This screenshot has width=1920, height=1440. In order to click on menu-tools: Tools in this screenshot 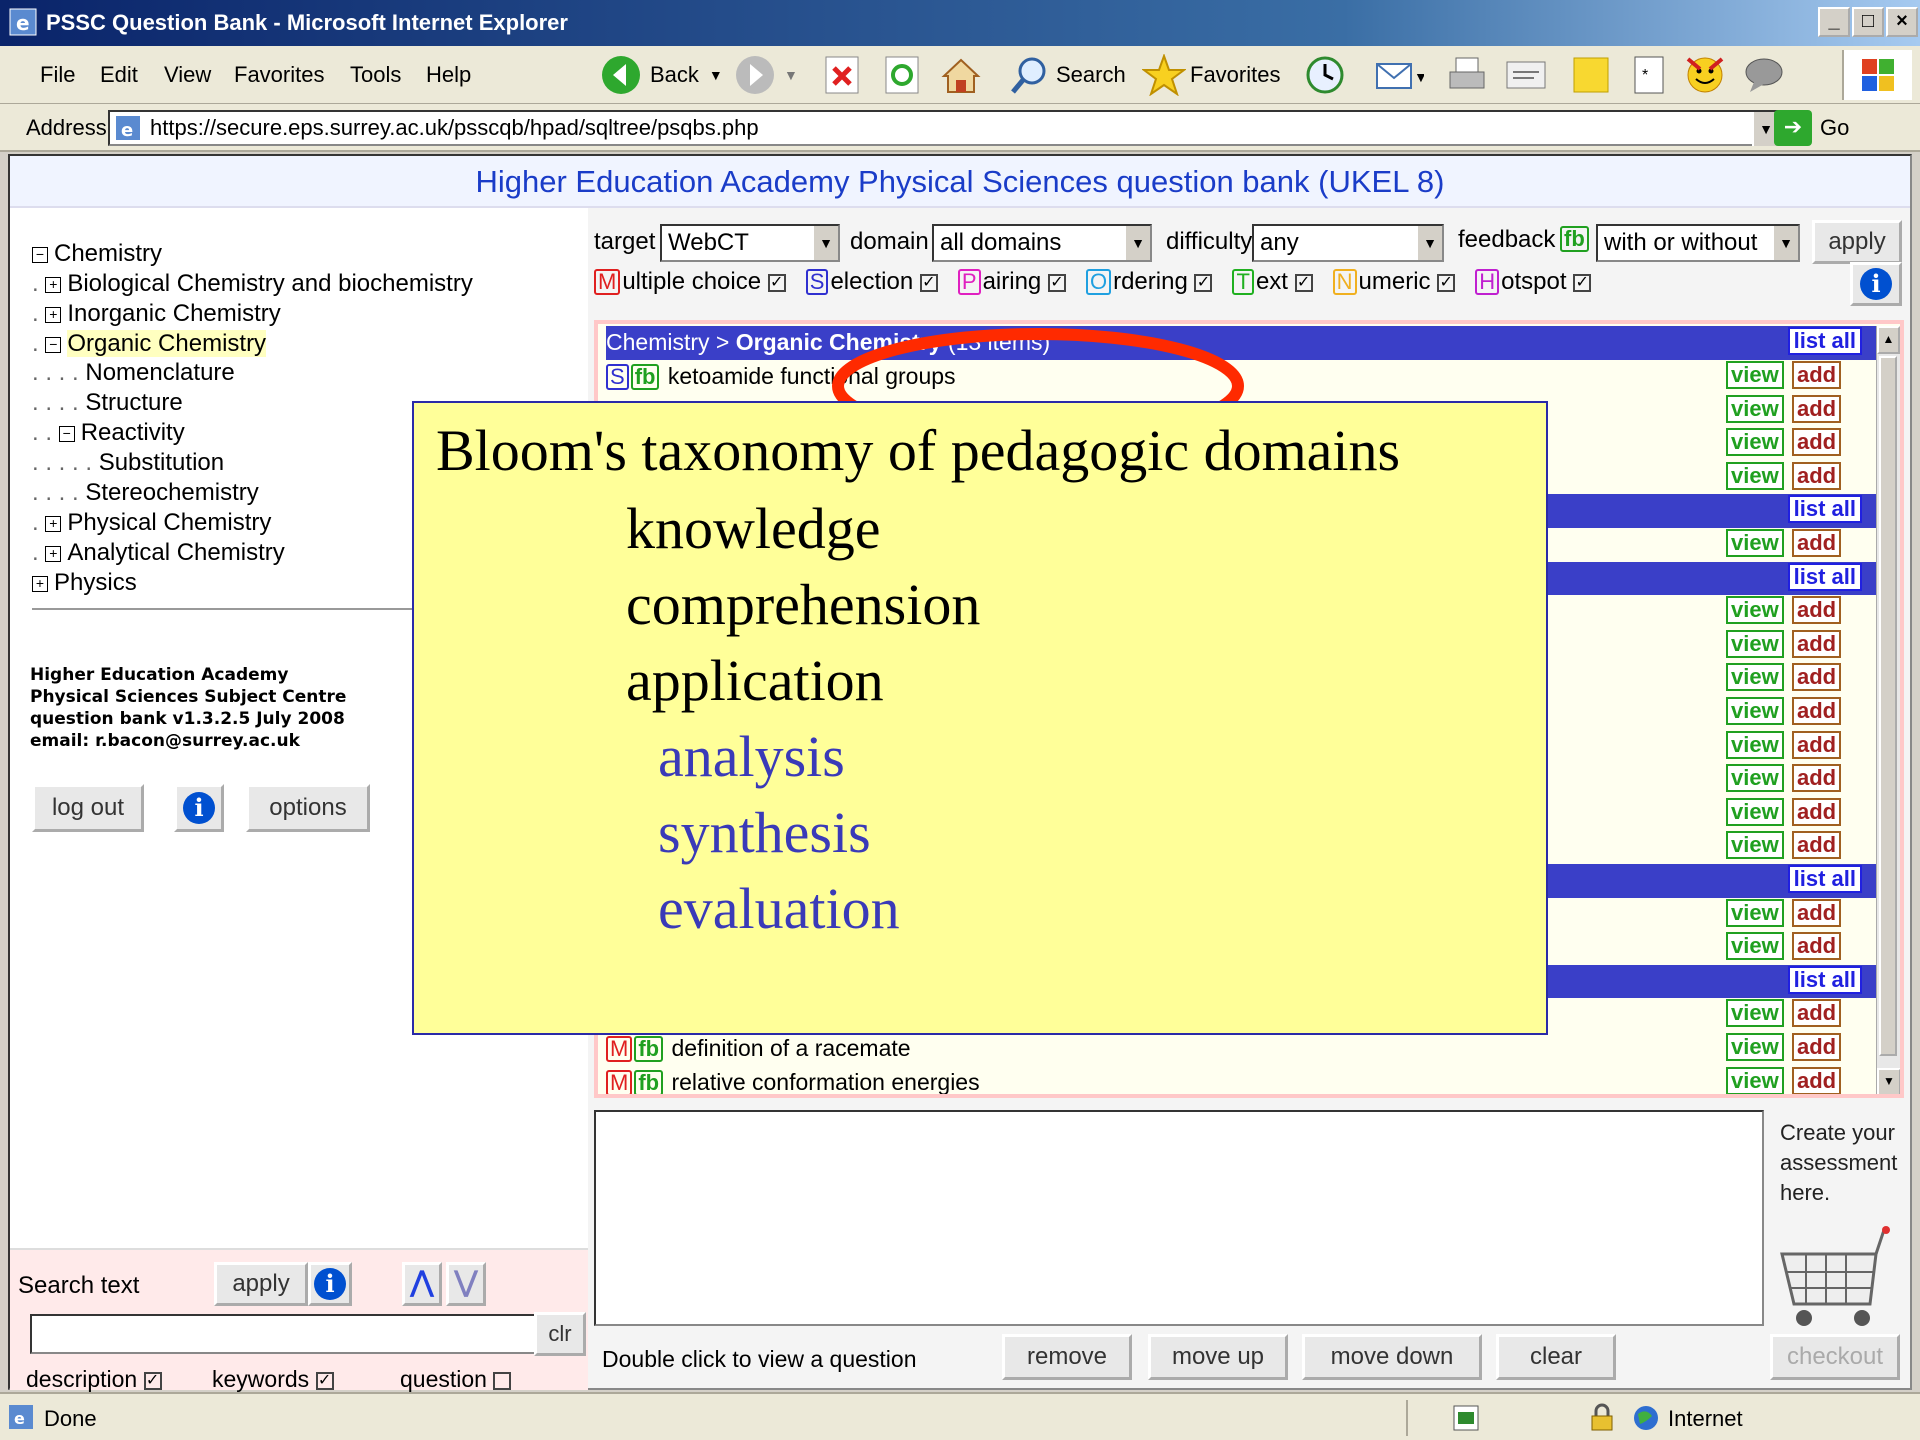, I will do `click(375, 75)`.